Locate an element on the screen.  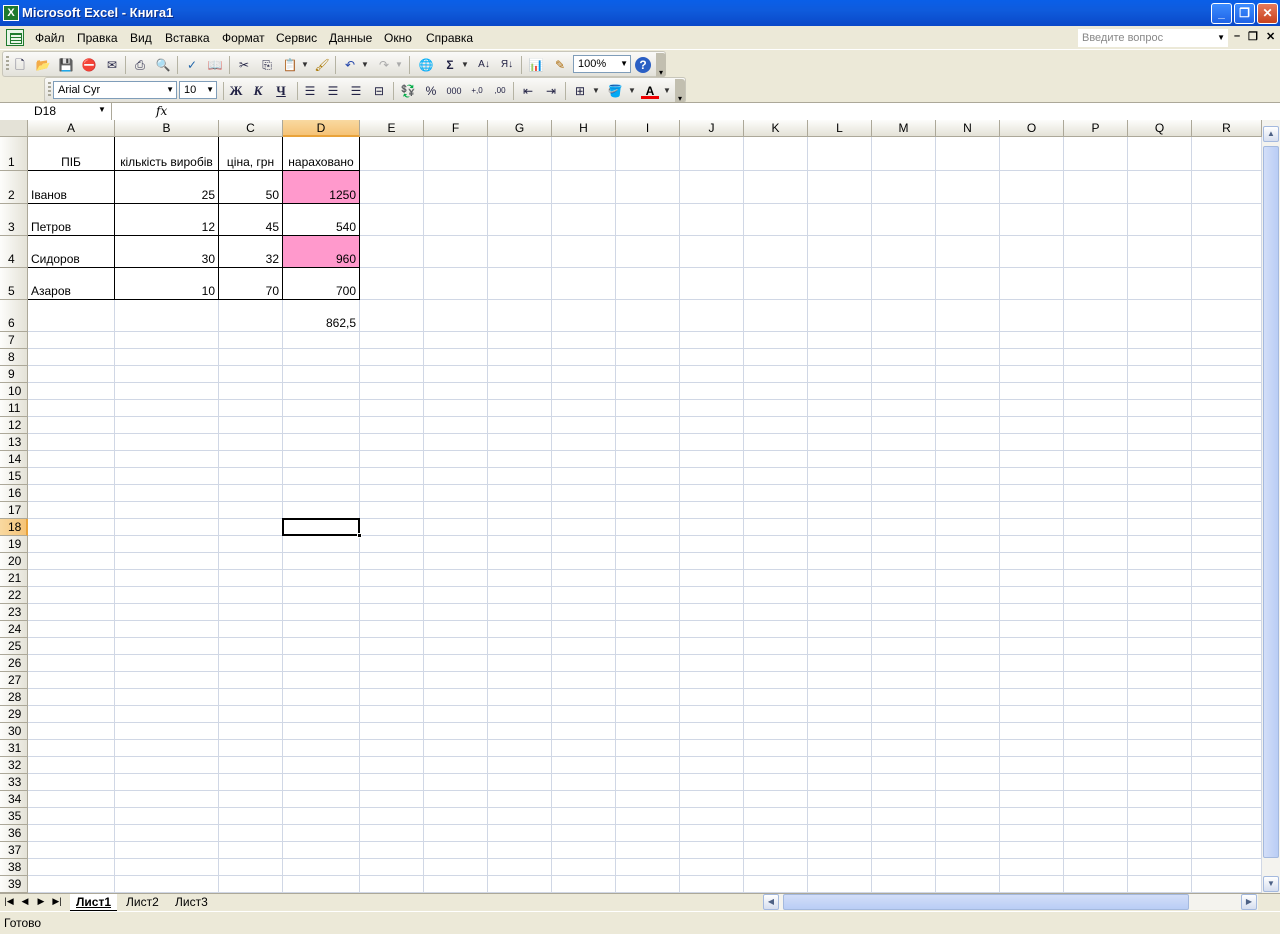
cell-qty: 30 is located at coordinates (166, 251).